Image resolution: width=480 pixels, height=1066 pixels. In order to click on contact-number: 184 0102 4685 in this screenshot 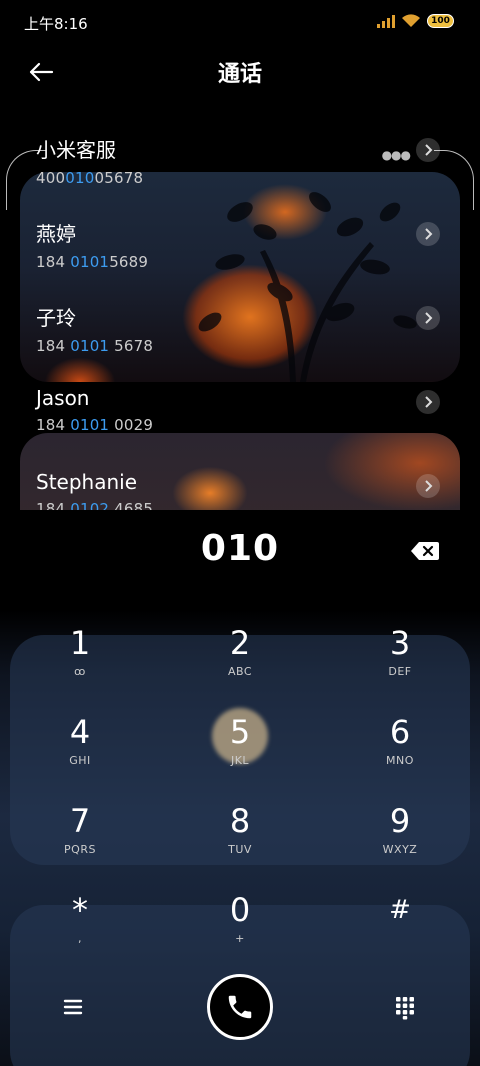, I will do `click(95, 505)`.